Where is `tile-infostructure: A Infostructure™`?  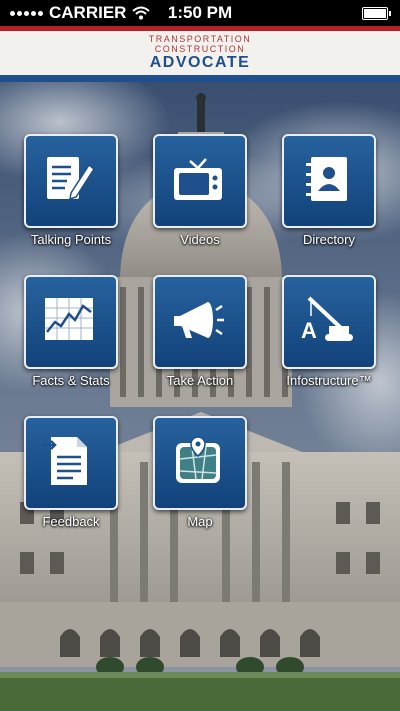 tile-infostructure: A Infostructure™ is located at coordinates (329, 331).